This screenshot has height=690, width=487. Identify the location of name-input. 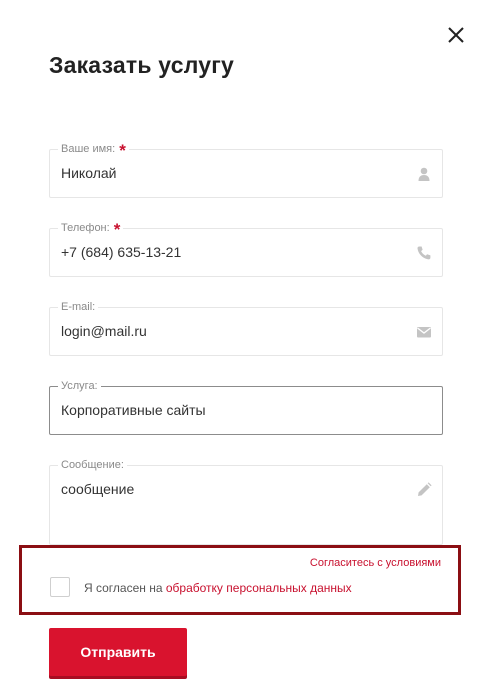
(226, 173).